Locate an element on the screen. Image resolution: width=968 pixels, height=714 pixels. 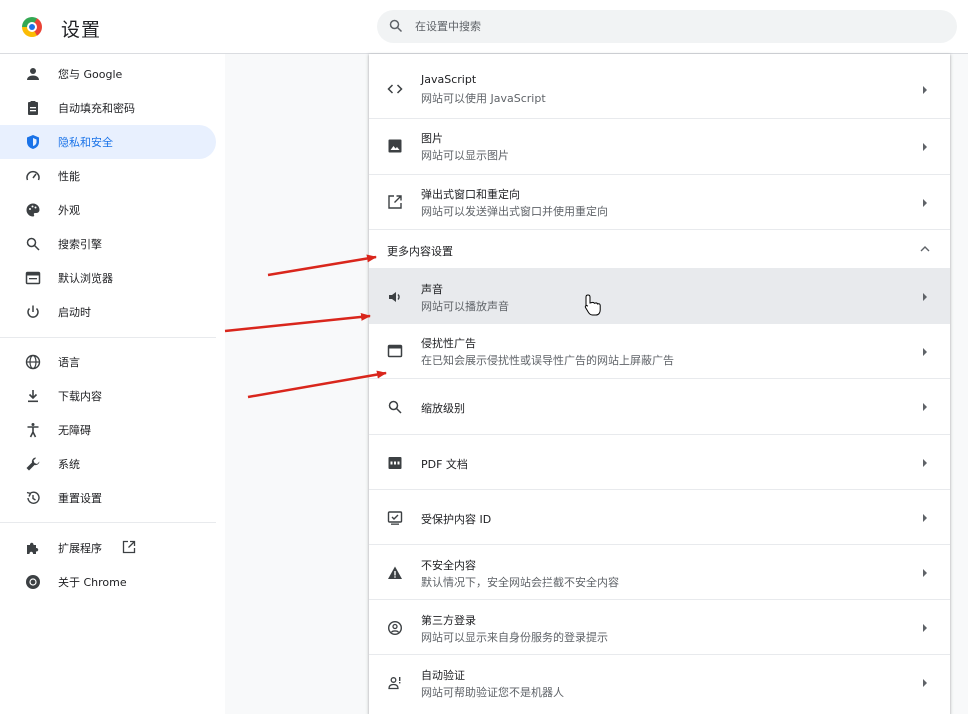
verified-user-icon is located at coordinates (394, 683).